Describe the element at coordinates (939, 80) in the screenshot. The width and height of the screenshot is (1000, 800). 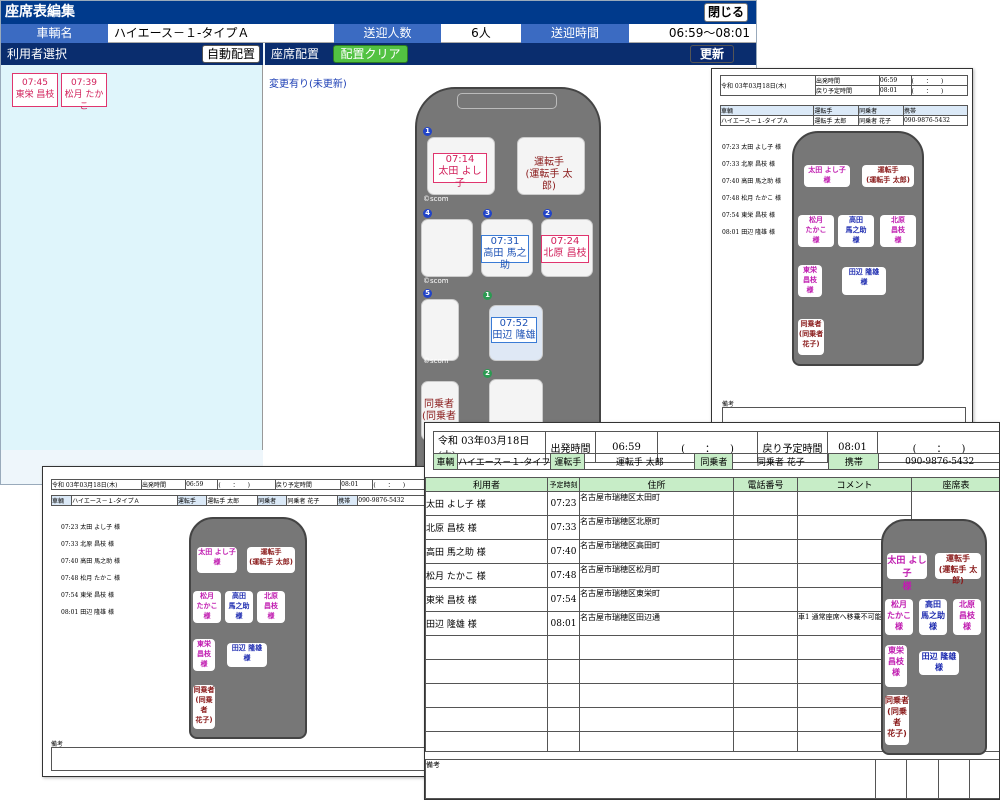
I see `dep-paren: ( ： )` at that location.